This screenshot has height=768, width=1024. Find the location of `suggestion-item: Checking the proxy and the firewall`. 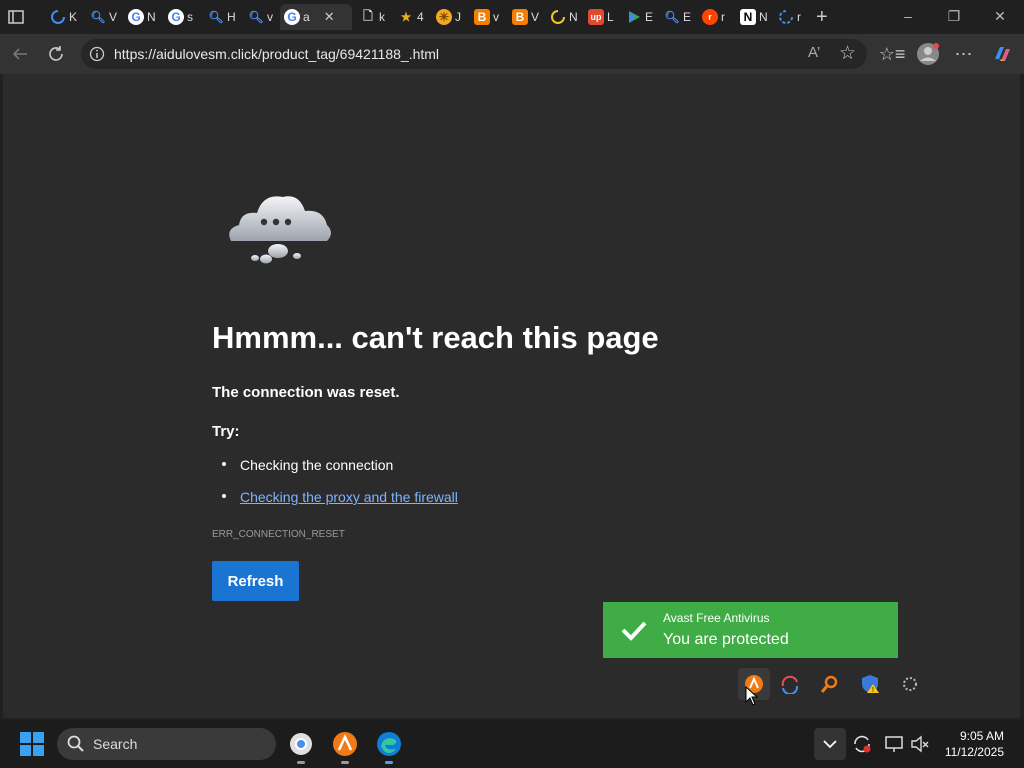

suggestion-item: Checking the proxy and the firewall is located at coordinates (340, 497).